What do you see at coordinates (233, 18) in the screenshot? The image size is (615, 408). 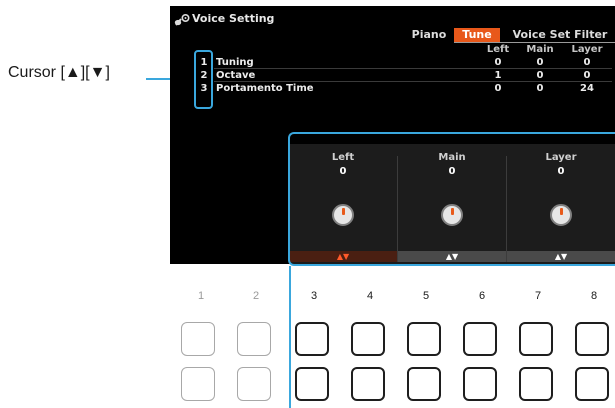 I see `screen-title-text: Voice Setting` at bounding box center [233, 18].